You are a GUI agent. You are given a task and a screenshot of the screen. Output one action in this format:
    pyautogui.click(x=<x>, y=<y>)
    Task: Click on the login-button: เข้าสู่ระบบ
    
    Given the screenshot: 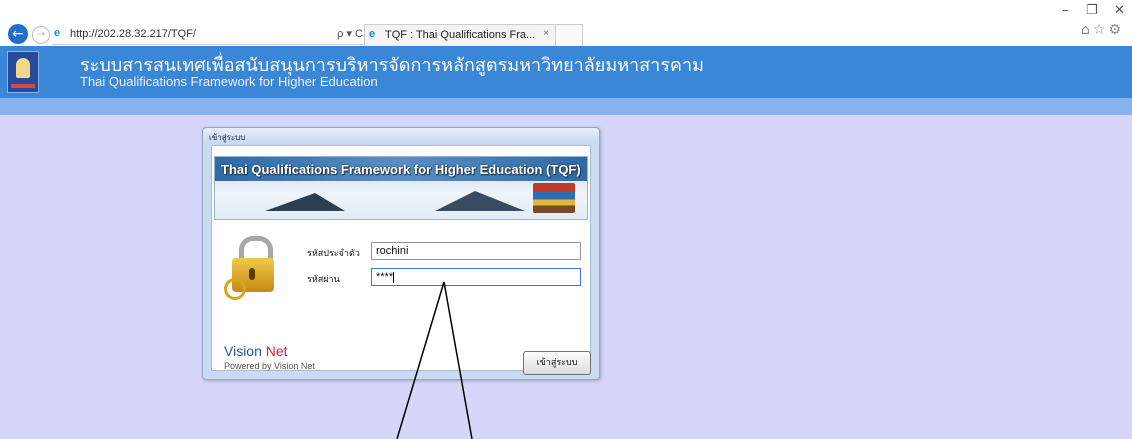 What is the action you would take?
    pyautogui.click(x=557, y=363)
    